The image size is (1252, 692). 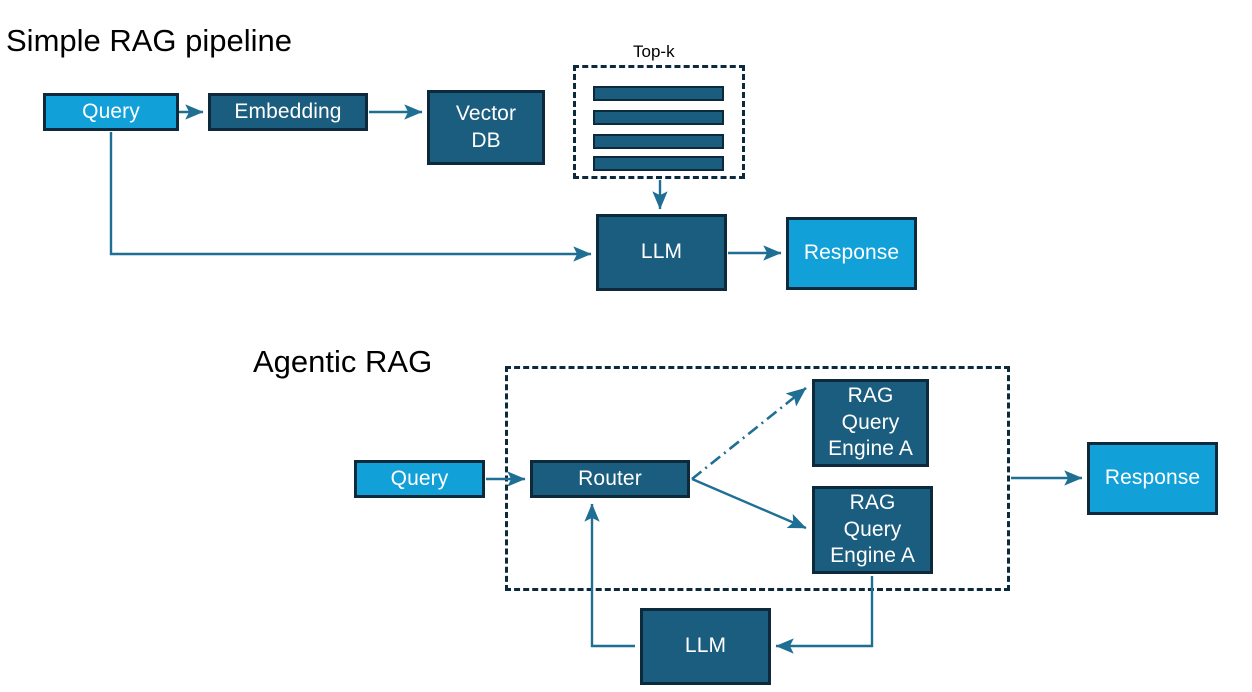 I want to click on engine-top-label-line2: Query, so click(x=870, y=422).